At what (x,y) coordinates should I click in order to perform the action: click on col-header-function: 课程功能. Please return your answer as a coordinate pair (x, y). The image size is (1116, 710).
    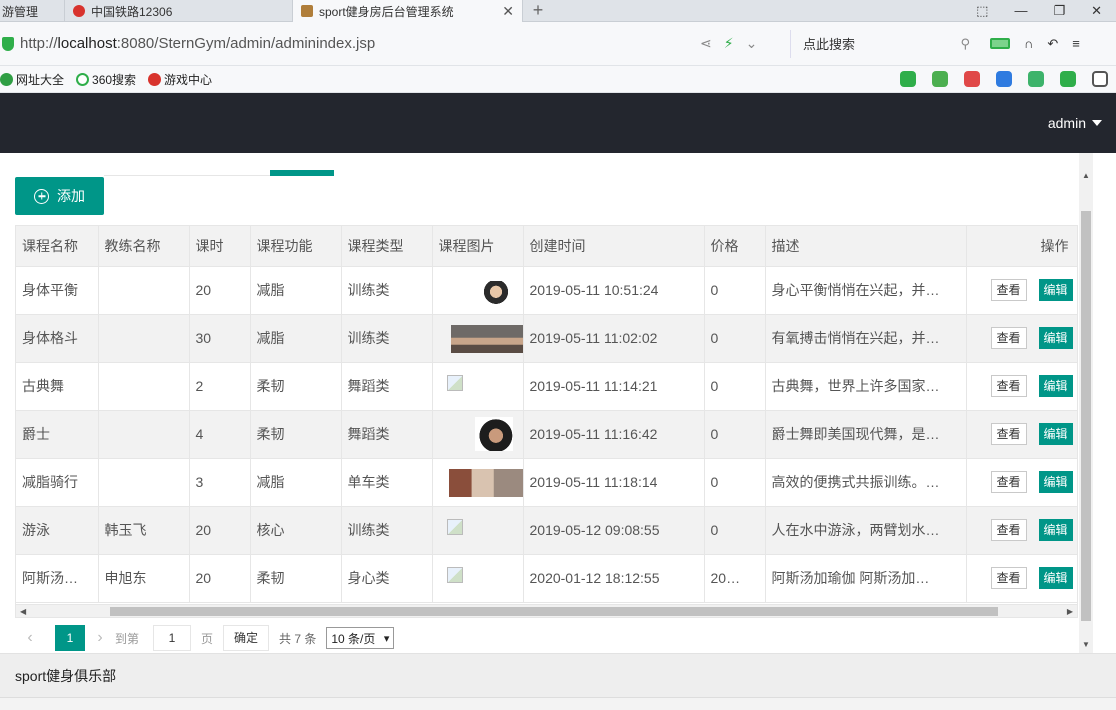
    Looking at the image, I should click on (296, 246).